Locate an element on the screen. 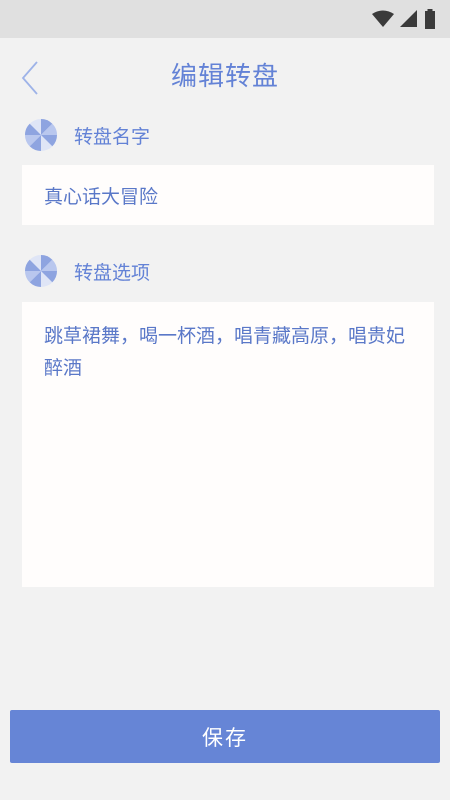  name-section-header: 转盘名字 is located at coordinates (87, 135).